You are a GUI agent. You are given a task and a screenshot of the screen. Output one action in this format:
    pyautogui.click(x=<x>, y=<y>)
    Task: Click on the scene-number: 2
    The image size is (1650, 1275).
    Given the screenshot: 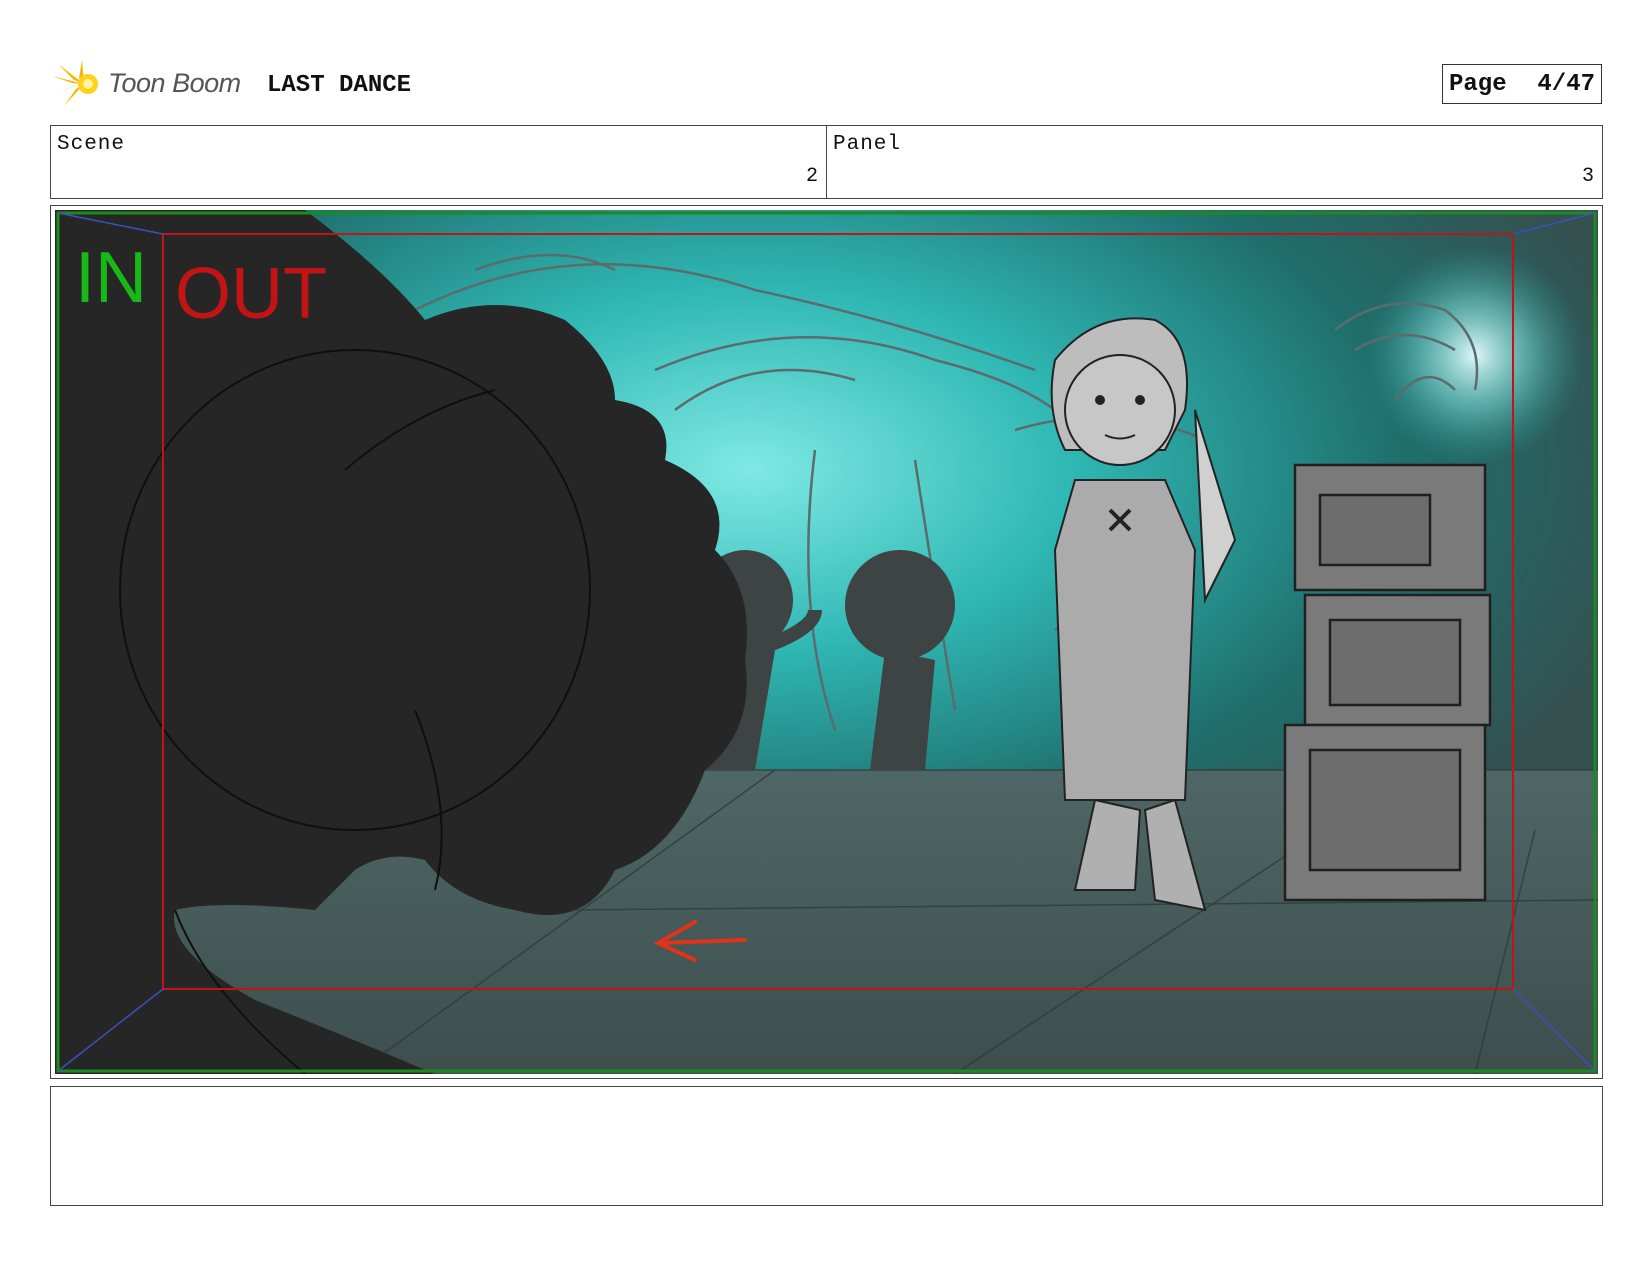 What is the action you would take?
    pyautogui.click(x=811, y=176)
    